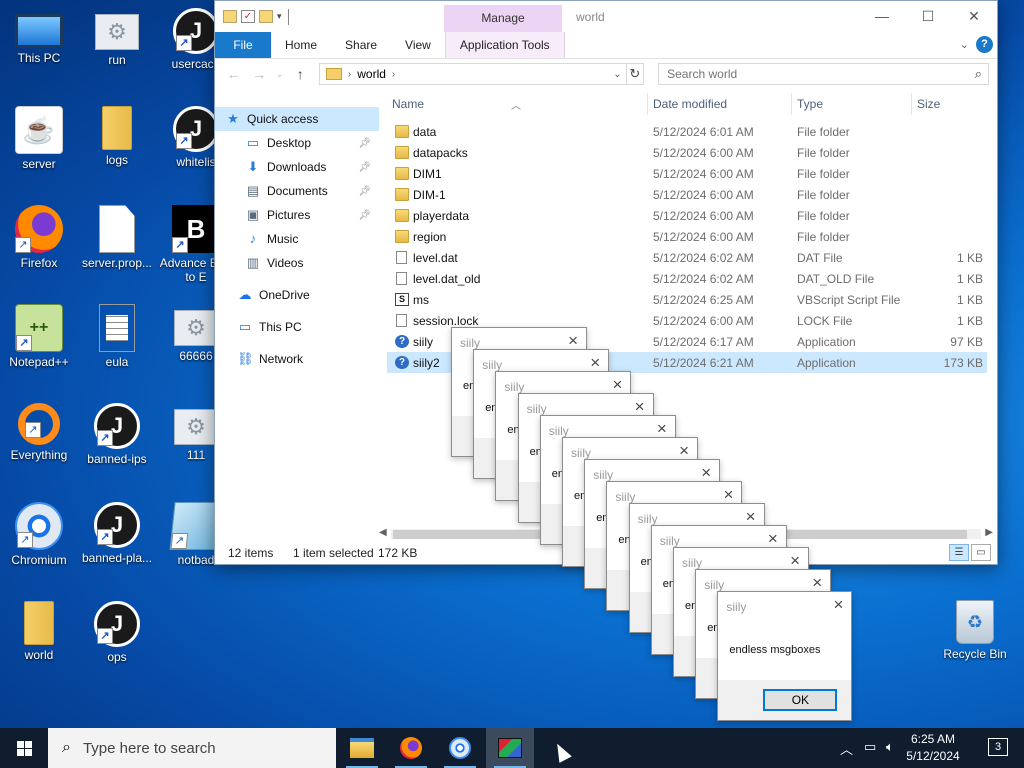  What do you see at coordinates (959, 552) in the screenshot?
I see `details-view-icon: ☰` at bounding box center [959, 552].